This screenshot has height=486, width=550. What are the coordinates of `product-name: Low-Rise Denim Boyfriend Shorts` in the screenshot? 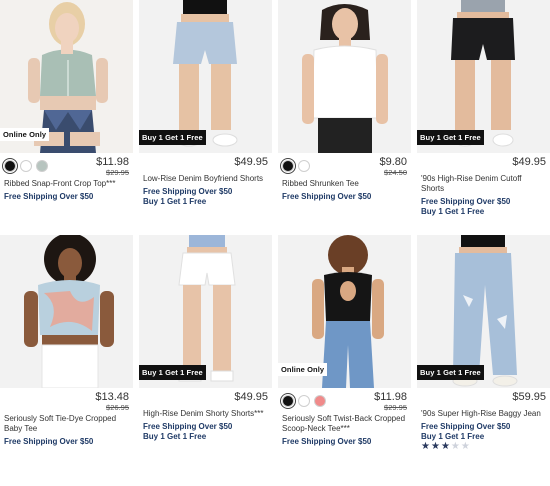 It's located at (205, 179).